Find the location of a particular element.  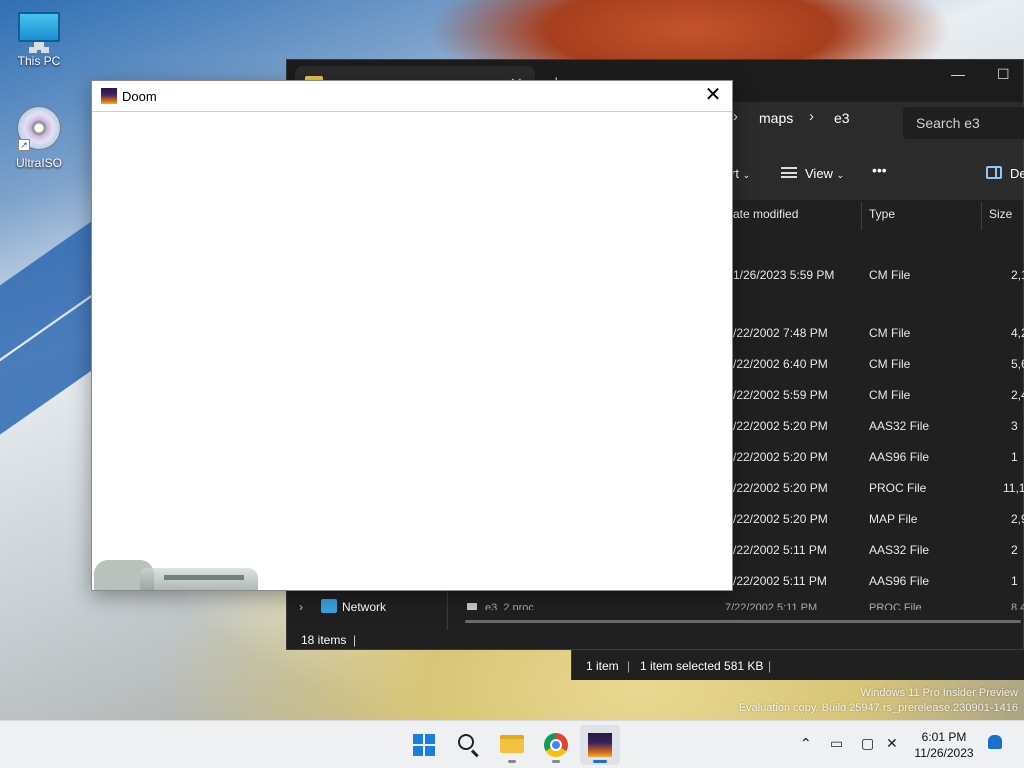

file-row: /22/2002 5:59 PM CM File 2,4 is located at coordinates (878, 398).